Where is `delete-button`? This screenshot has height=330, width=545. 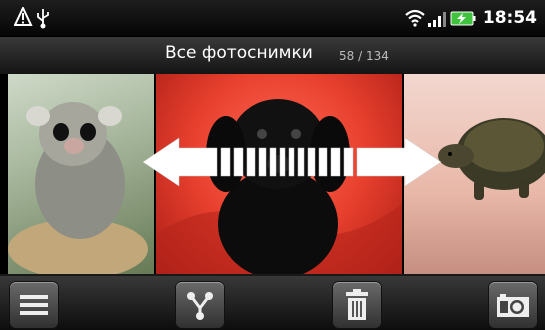
delete-button is located at coordinates (357, 305).